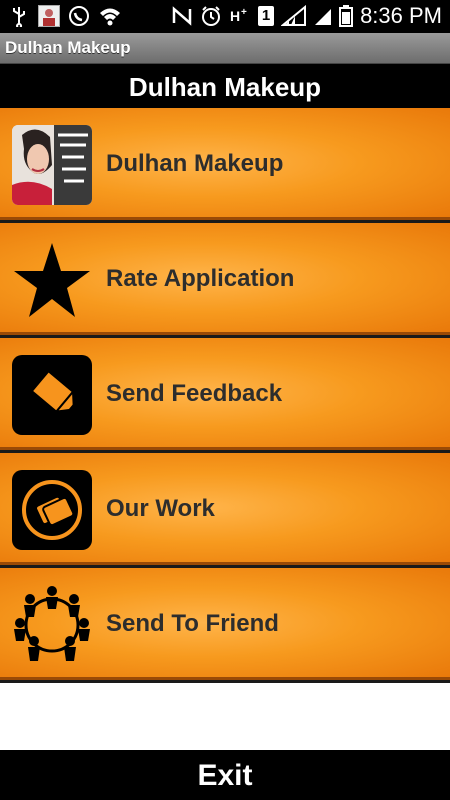 Image resolution: width=450 pixels, height=800 pixels. I want to click on bride-thumbnail-icon, so click(52, 165).